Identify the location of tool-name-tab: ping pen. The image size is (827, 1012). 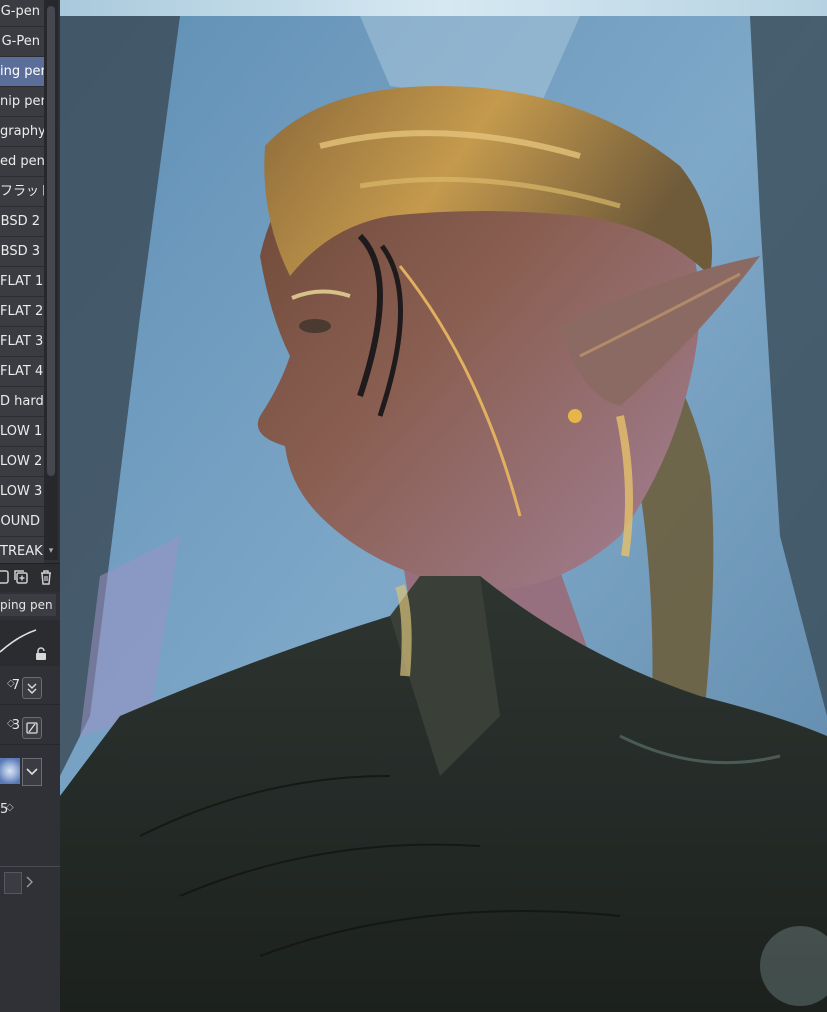
(28, 605).